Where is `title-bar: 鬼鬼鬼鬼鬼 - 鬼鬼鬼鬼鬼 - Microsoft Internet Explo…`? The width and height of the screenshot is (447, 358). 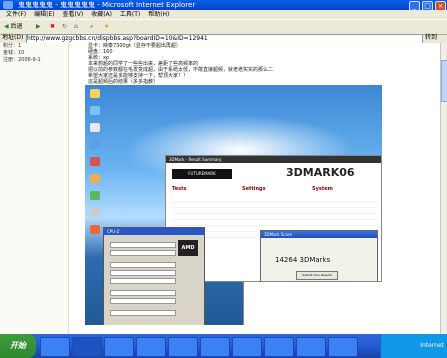
title-bar: 鬼鬼鬼鬼鬼 - 鬼鬼鬼鬼鬼 - Microsoft Internet Explo… is located at coordinates (223, 5).